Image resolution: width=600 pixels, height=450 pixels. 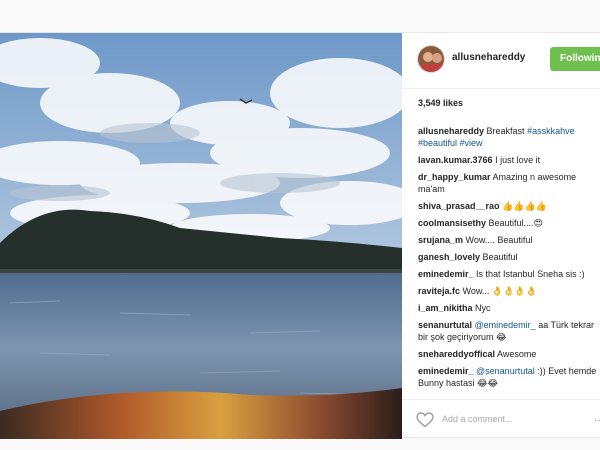 I want to click on comment-username: ganesh_lovely, so click(x=449, y=257).